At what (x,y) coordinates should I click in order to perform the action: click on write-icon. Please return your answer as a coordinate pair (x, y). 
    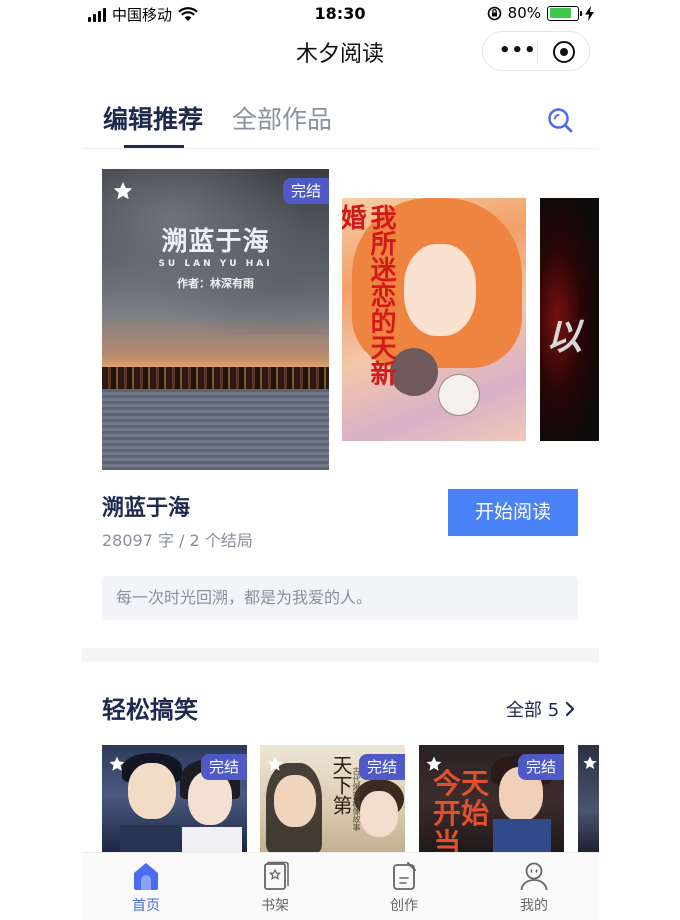
    Looking at the image, I should click on (404, 876).